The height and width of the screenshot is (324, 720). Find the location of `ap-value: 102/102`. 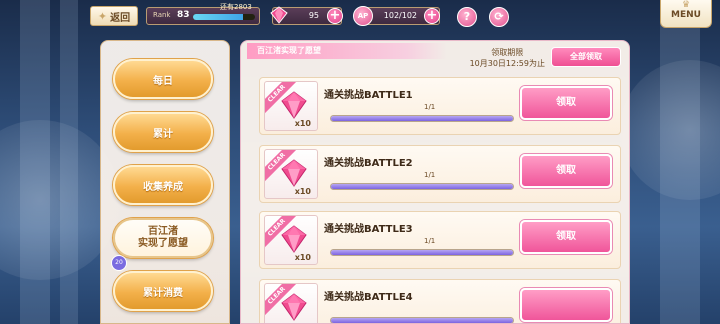

ap-value: 102/102 is located at coordinates (400, 15).